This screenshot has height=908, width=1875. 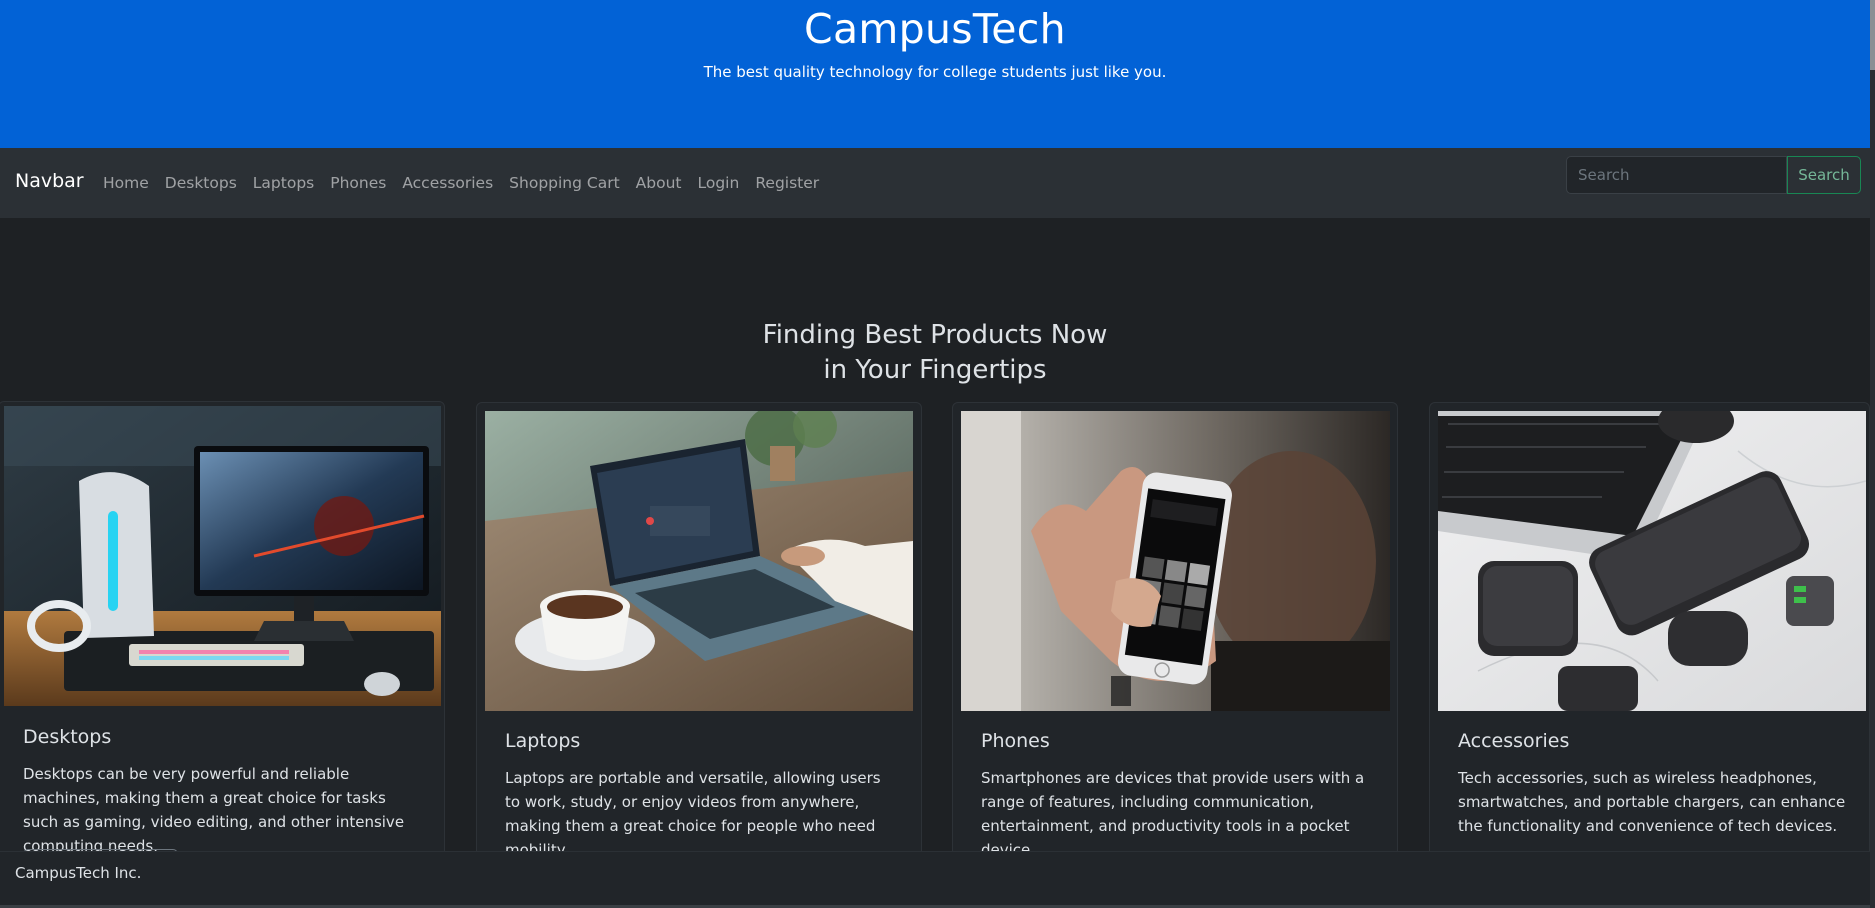 I want to click on accessories-image, so click(x=1652, y=561).